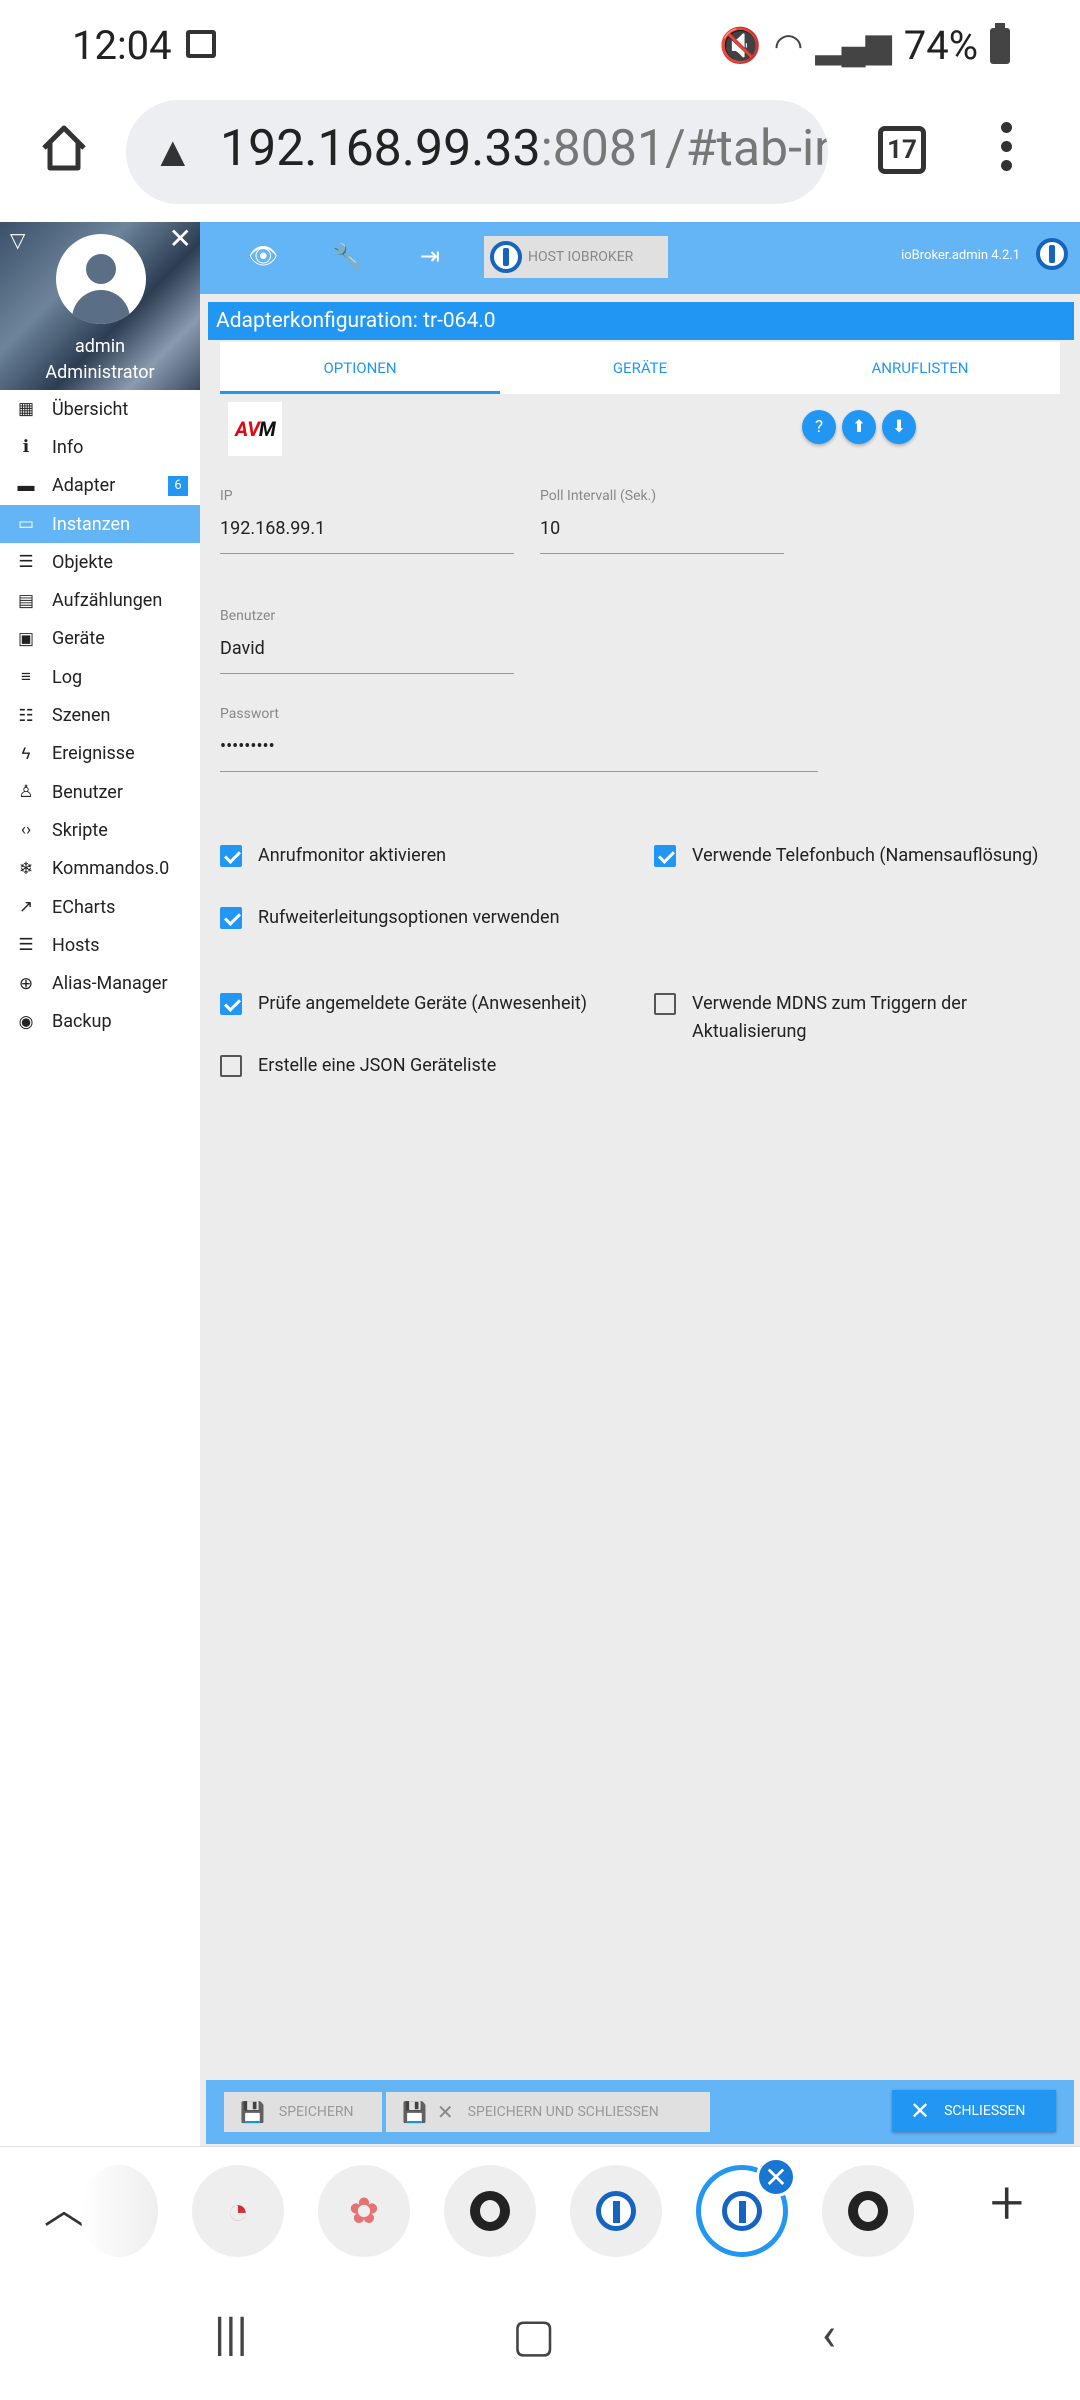  I want to click on back-icon: ‹, so click(829, 2335).